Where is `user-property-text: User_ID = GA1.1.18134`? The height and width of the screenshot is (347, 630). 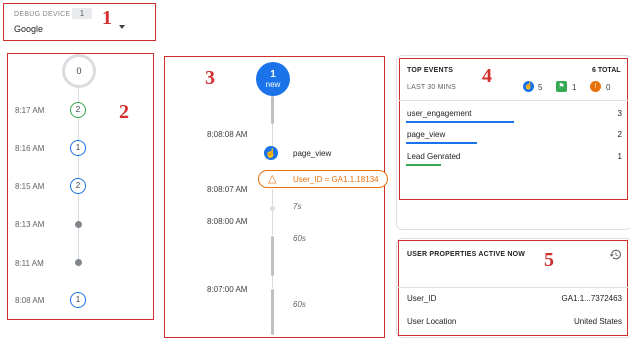 user-property-text: User_ID = GA1.1.18134 is located at coordinates (336, 179).